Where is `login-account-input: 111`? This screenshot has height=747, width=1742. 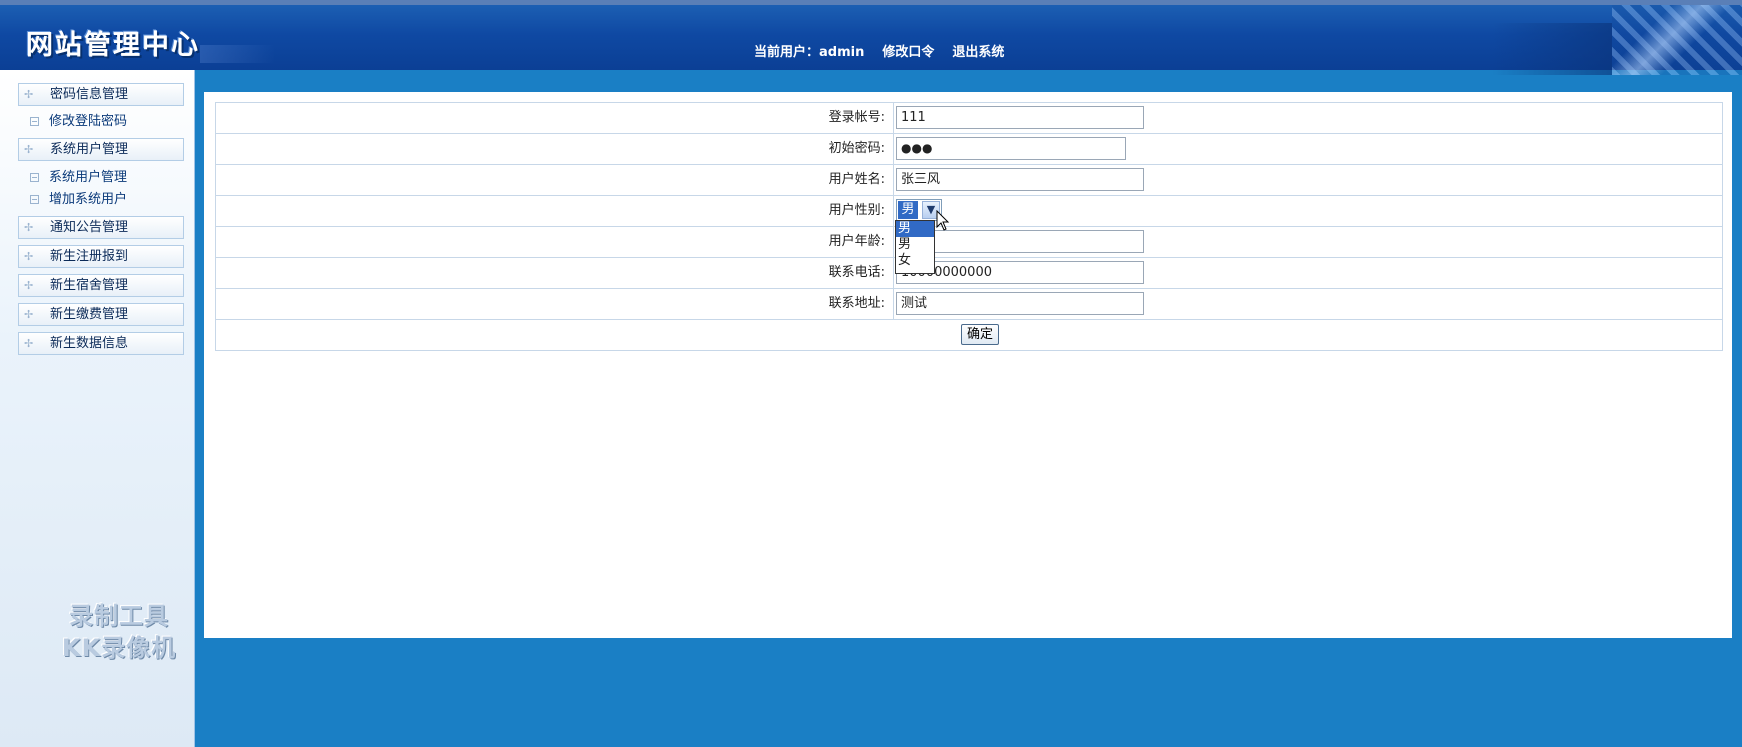 login-account-input: 111 is located at coordinates (1020, 117).